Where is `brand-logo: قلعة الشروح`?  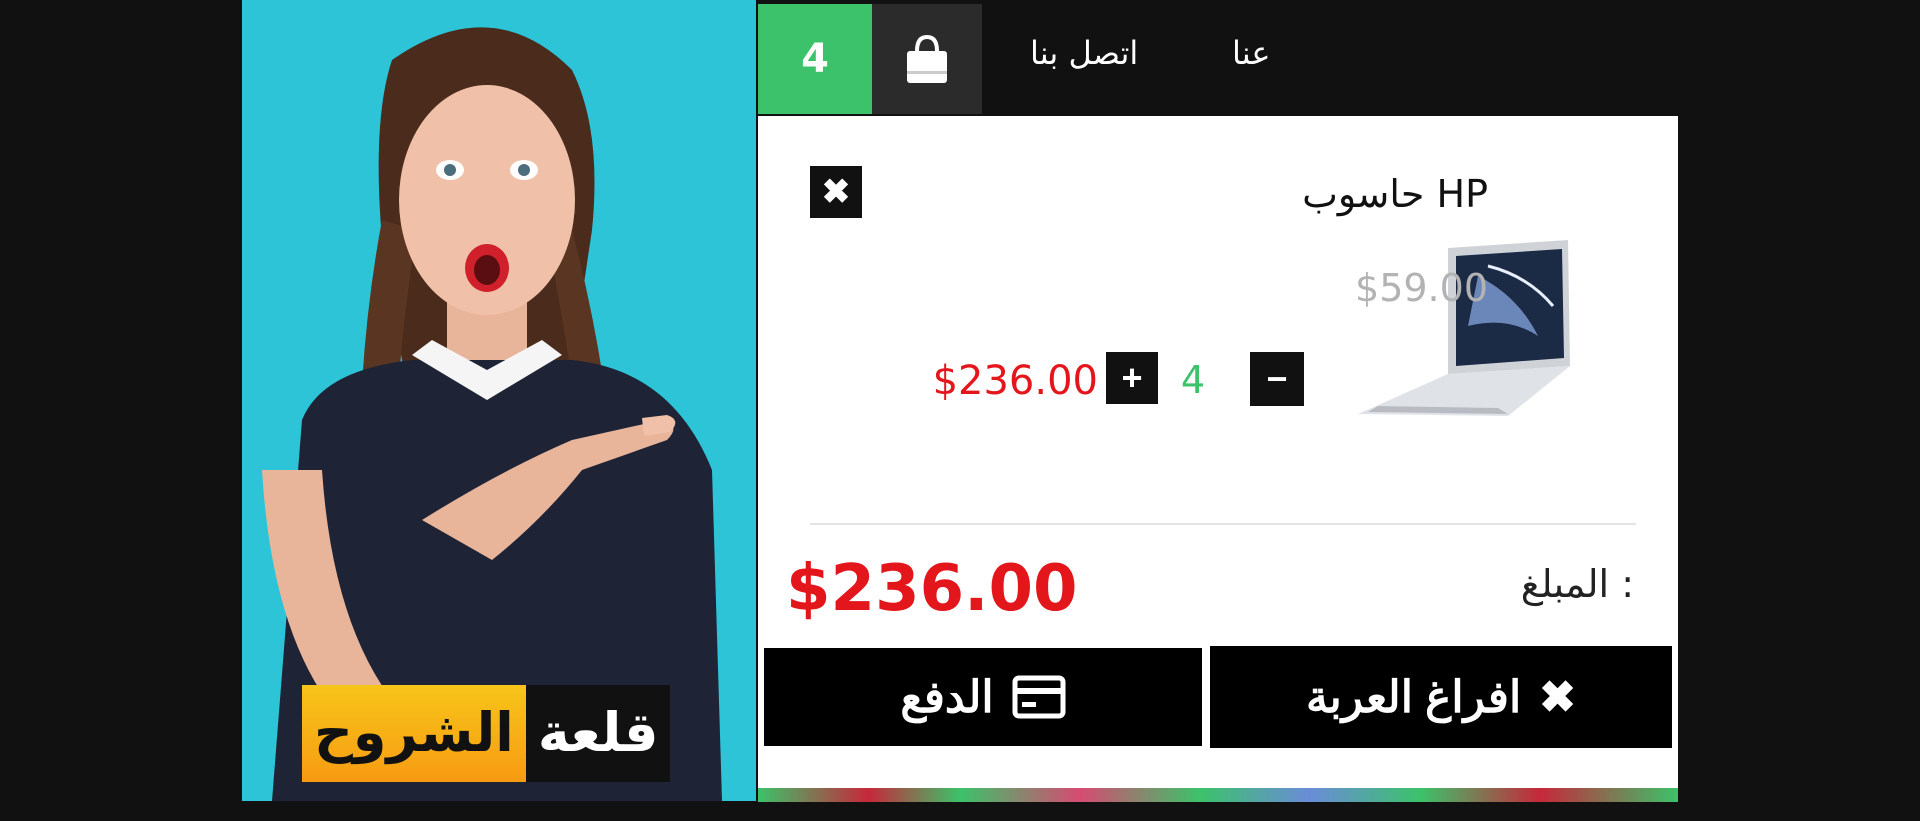
brand-logo: قلعة الشروح is located at coordinates (486, 733).